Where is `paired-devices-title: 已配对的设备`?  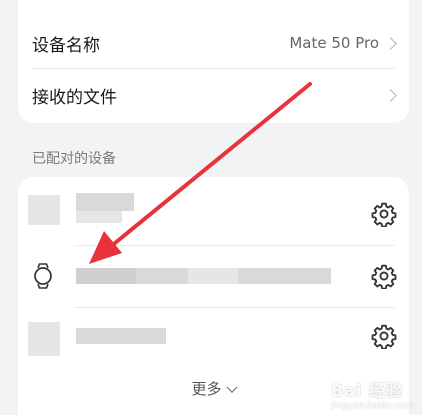
paired-devices-title: 已配对的设备 is located at coordinates (74, 159).